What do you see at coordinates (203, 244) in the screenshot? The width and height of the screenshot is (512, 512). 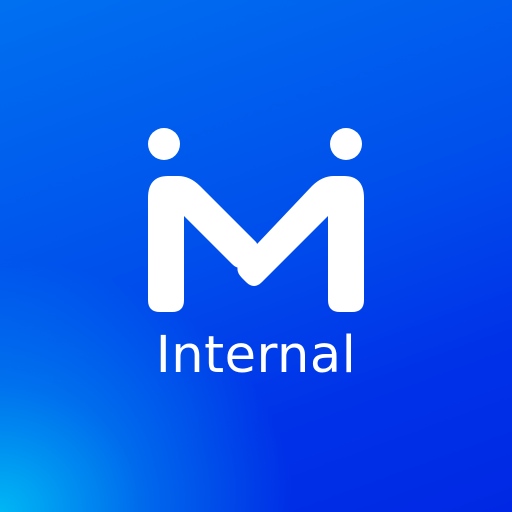 I see `left-figure-shape` at bounding box center [203, 244].